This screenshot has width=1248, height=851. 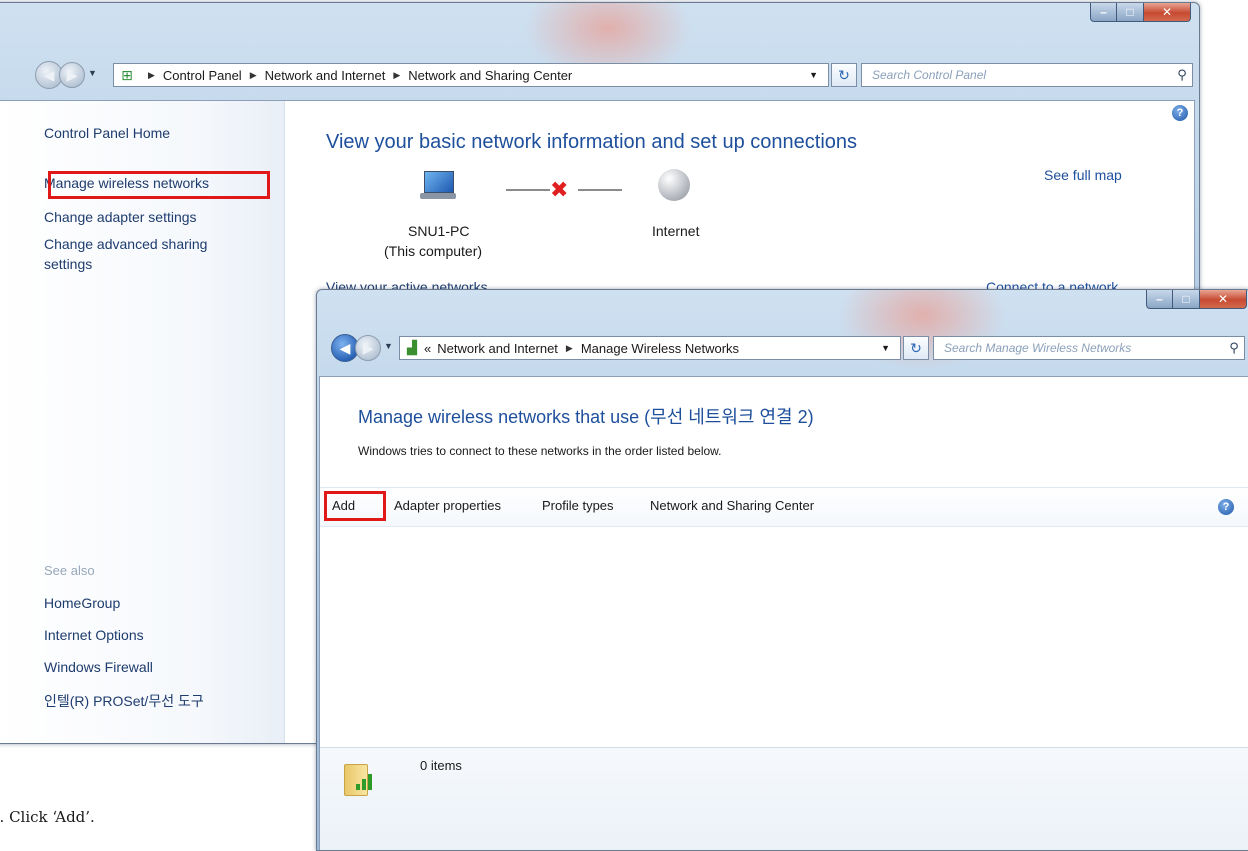 I want to click on wireless-network-icon: ▟, so click(x=412, y=347).